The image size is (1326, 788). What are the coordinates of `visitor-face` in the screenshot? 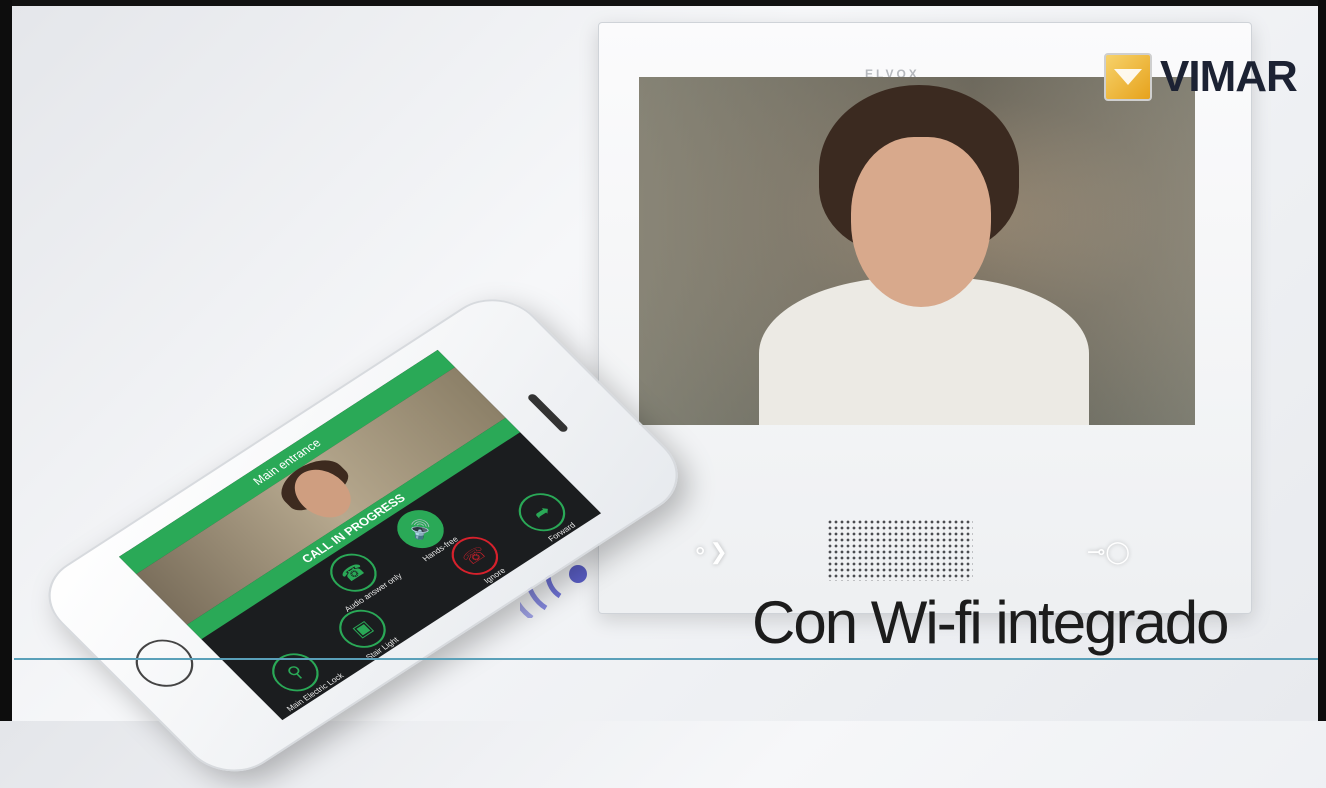 It's located at (921, 222).